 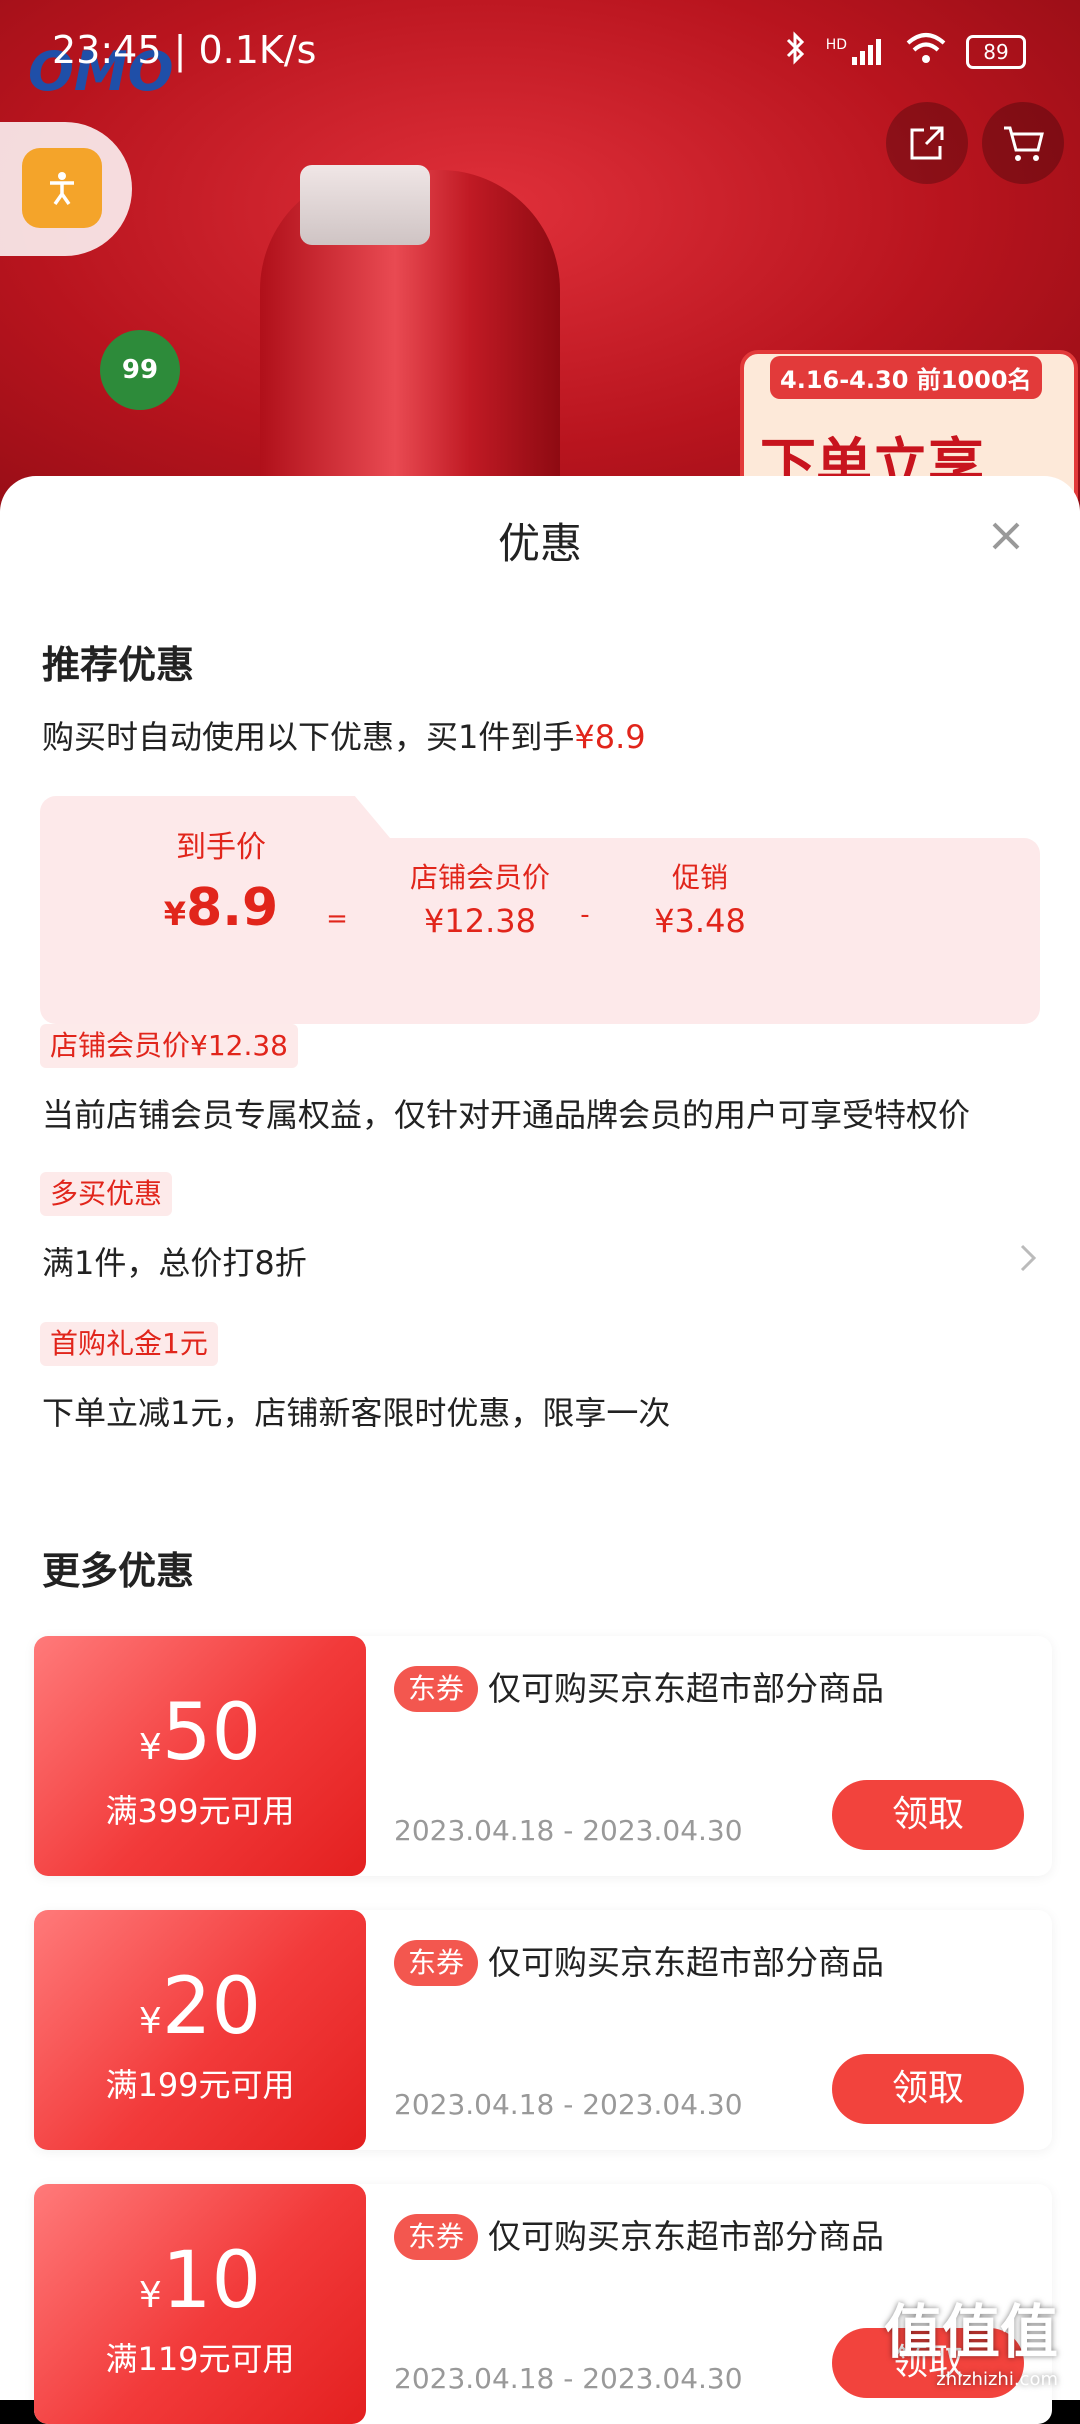 I want to click on site-watermark: 值值值 zhizhizhi.com, so click(x=970, y=2344).